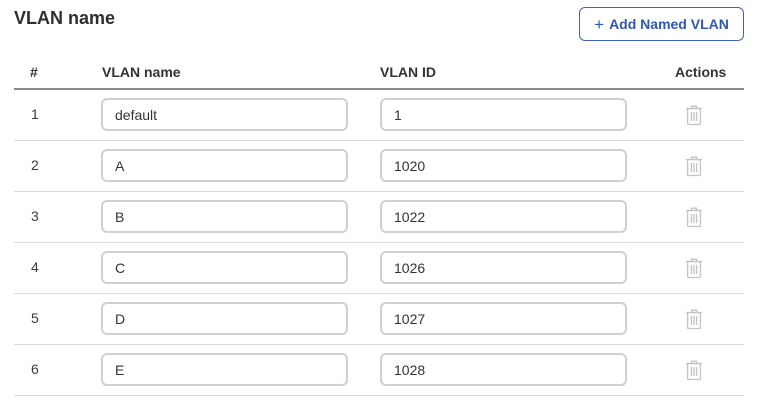  What do you see at coordinates (379, 217) in the screenshot?
I see `table-row: 3` at bounding box center [379, 217].